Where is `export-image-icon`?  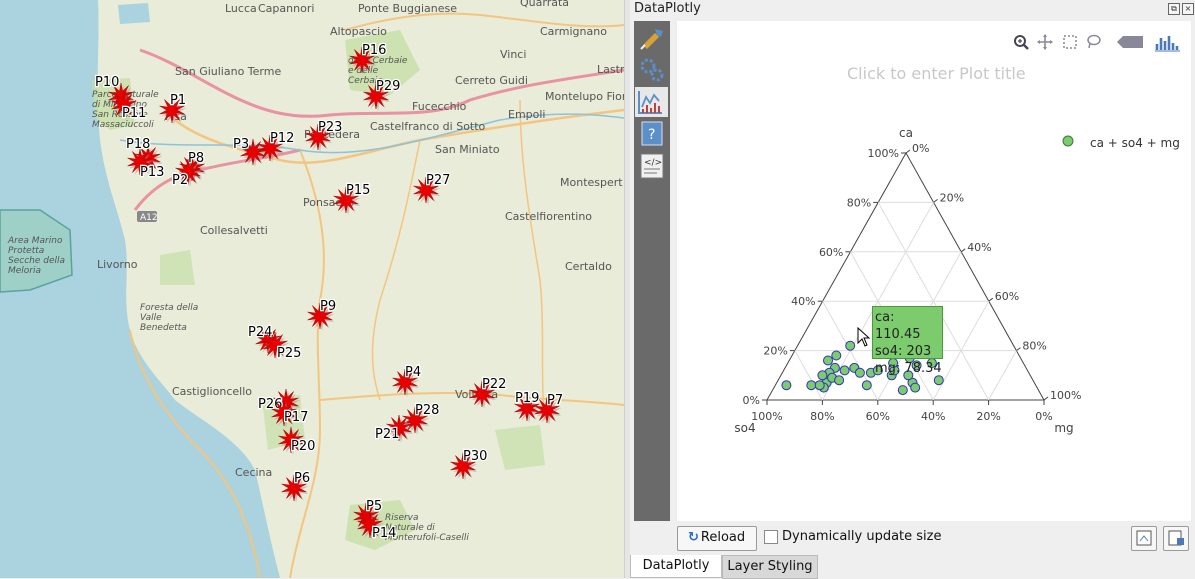
export-image-icon is located at coordinates (1144, 538).